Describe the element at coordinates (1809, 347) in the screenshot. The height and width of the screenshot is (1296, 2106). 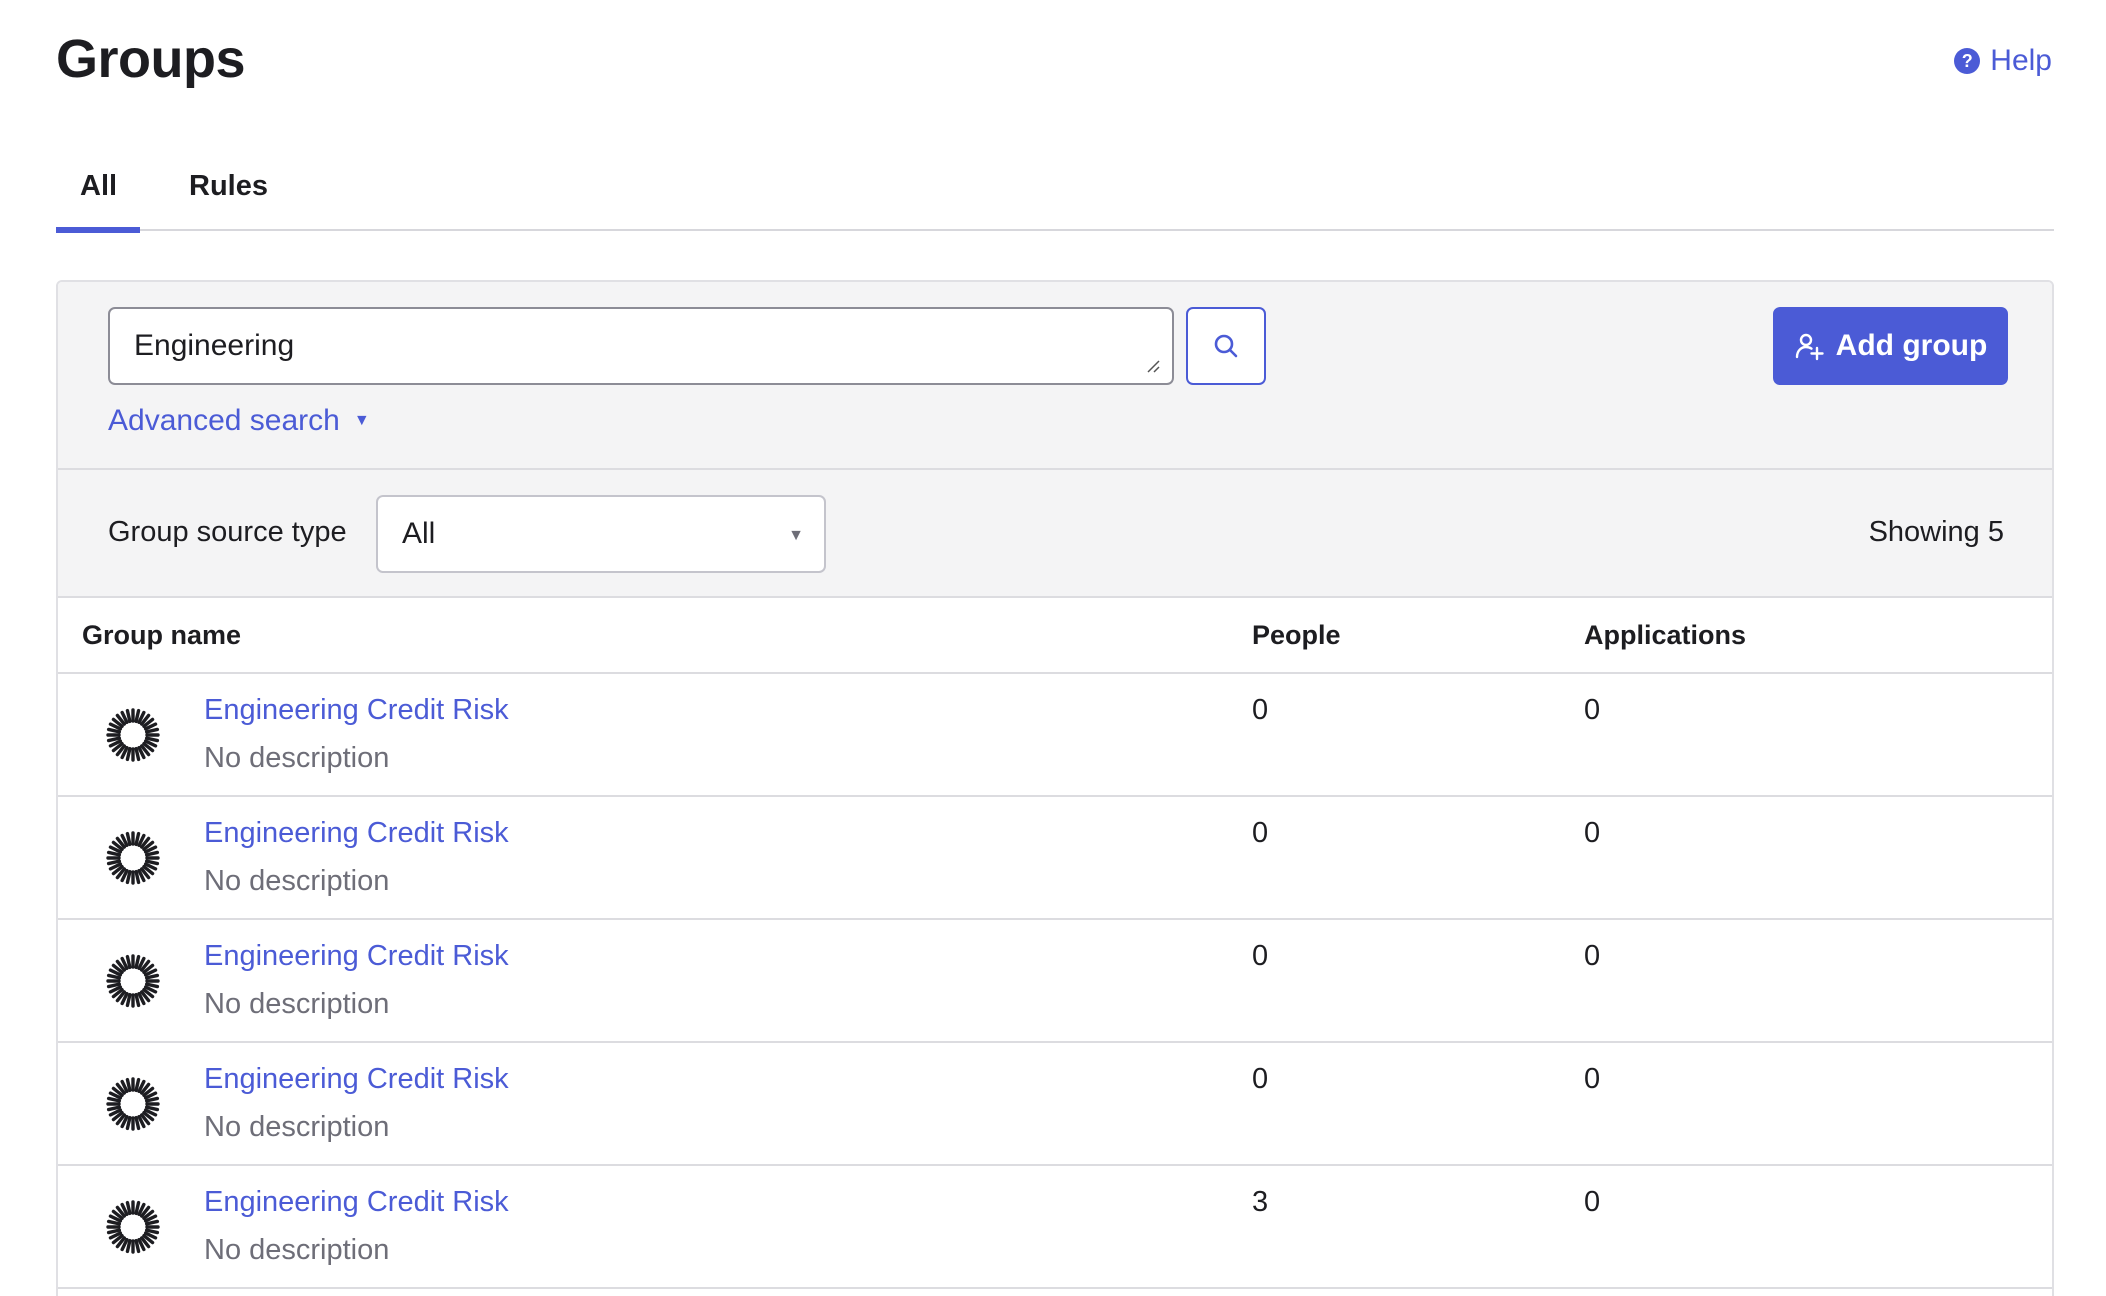
I see `add-user-icon` at that location.